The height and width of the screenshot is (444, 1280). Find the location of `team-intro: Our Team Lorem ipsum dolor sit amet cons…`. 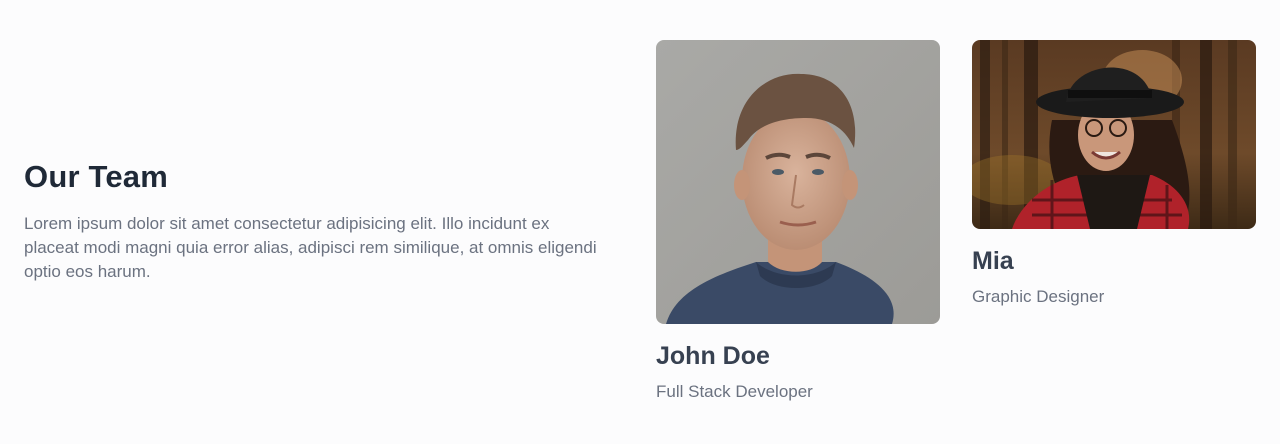

team-intro: Our Team Lorem ipsum dolor sit amet cons… is located at coordinates (314, 221).